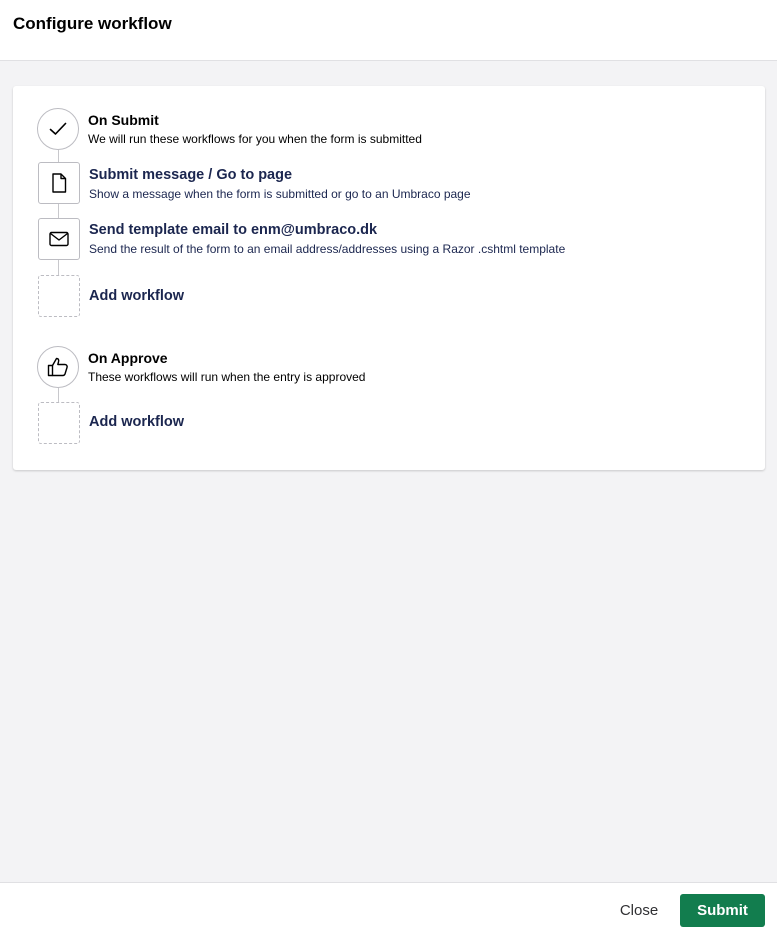 This screenshot has height=931, width=777. Describe the element at coordinates (388, 906) in the screenshot. I see `dialog-footer: Close Submit` at that location.